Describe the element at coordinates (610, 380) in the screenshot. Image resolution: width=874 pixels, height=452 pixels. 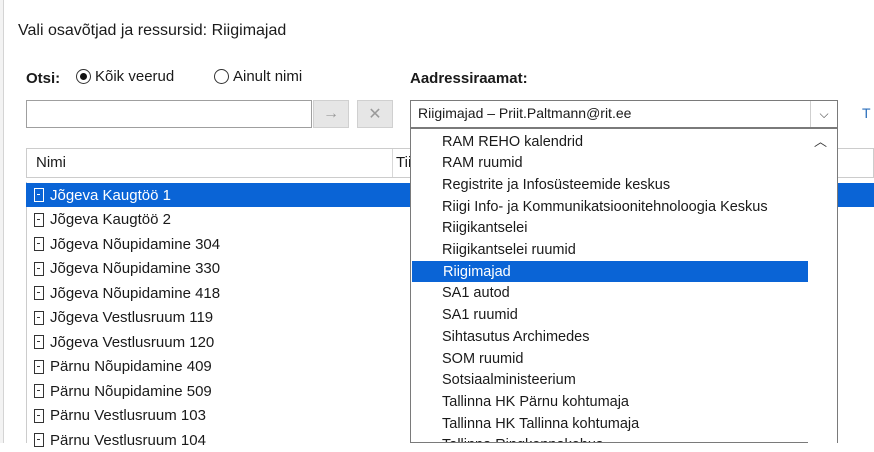
I see `dropdown-option: Sotsiaalministeerium` at that location.